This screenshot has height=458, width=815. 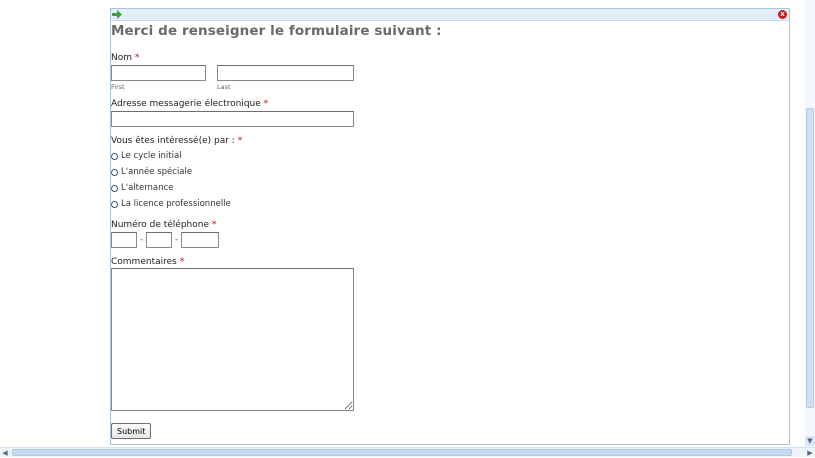 I want to click on radio-option-alternance: L'alternance, so click(x=142, y=188).